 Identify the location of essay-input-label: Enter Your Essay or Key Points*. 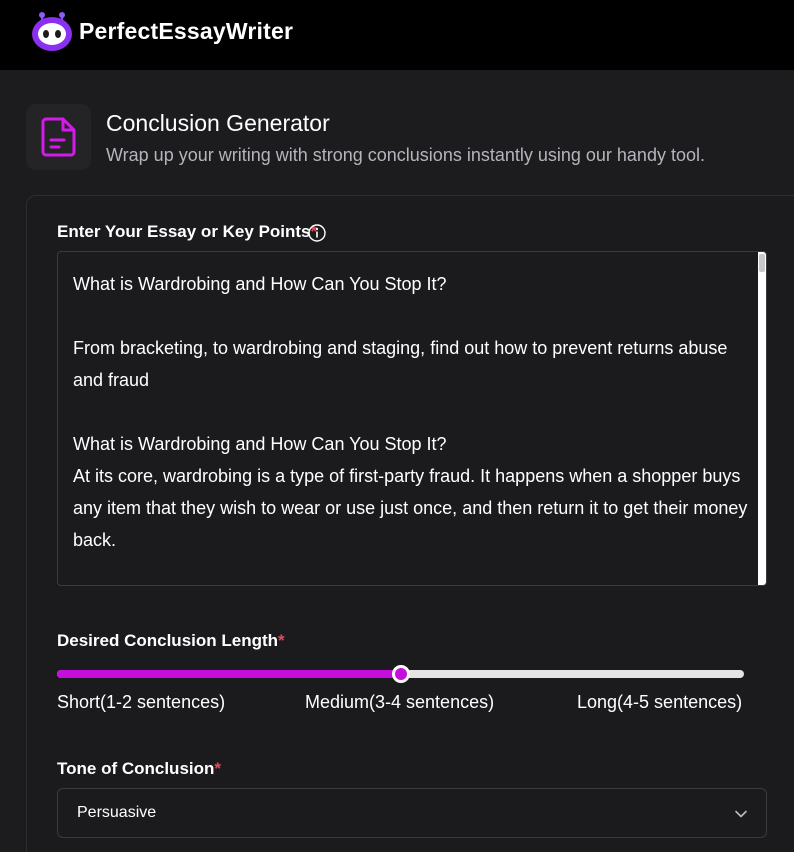
(187, 232).